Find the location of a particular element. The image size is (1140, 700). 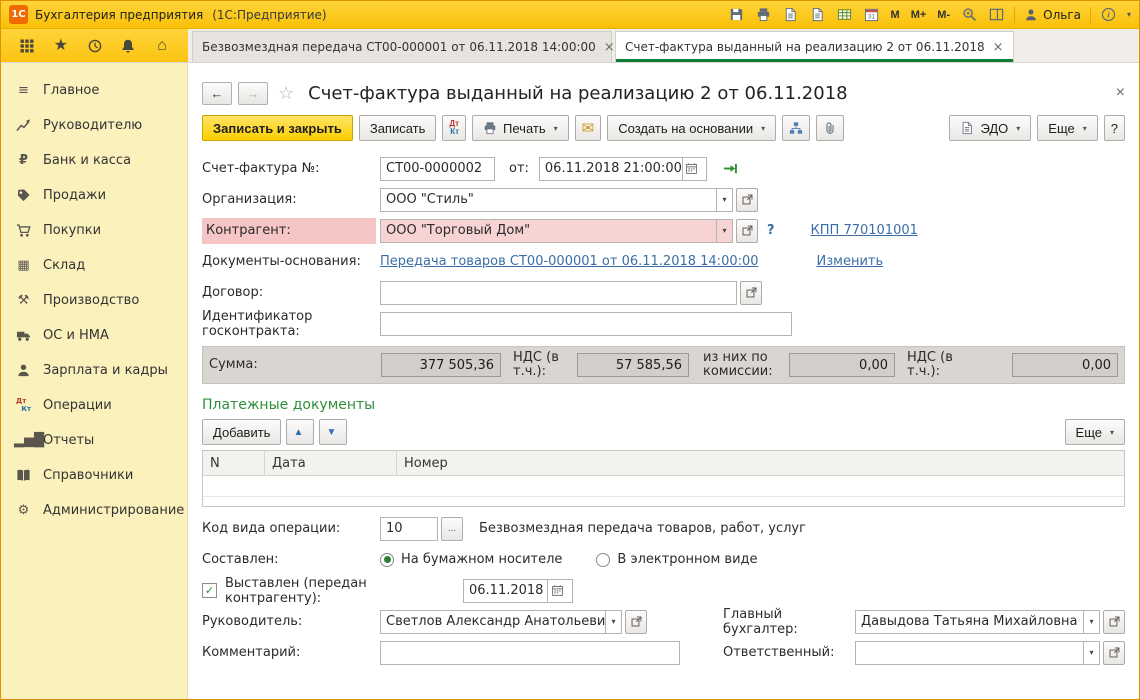

email-button: ✉ is located at coordinates (588, 128).